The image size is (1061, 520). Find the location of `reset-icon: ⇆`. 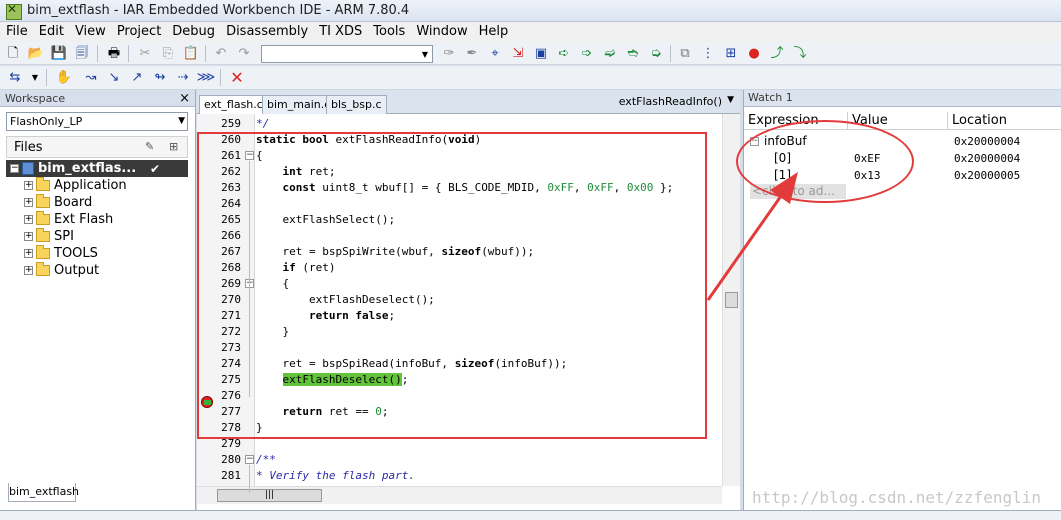

reset-icon: ⇆ is located at coordinates (15, 77).